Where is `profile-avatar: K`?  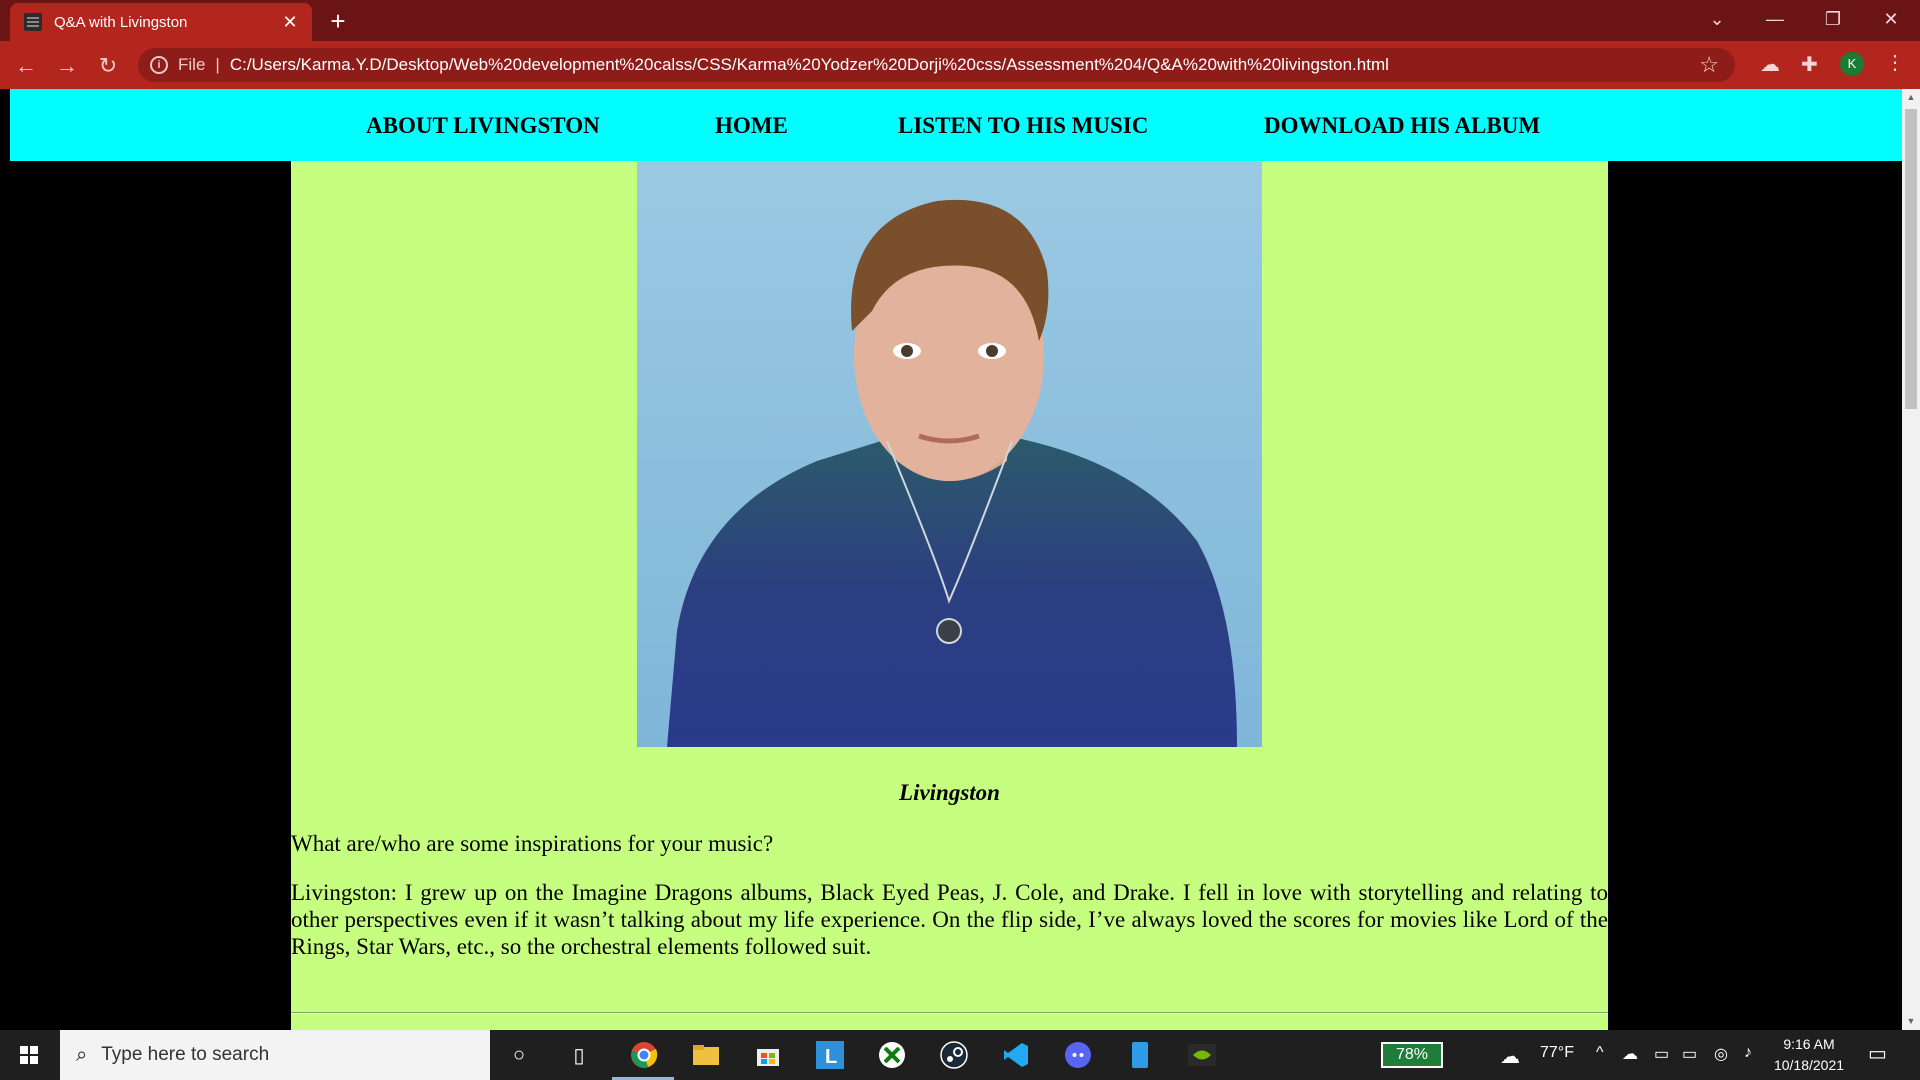 profile-avatar: K is located at coordinates (1852, 64).